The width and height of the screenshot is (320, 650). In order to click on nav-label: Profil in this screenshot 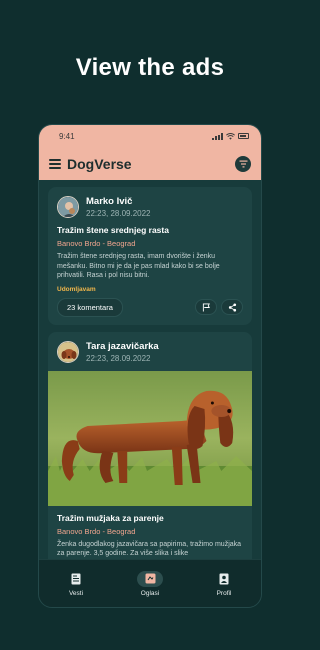, I will do `click(224, 593)`.